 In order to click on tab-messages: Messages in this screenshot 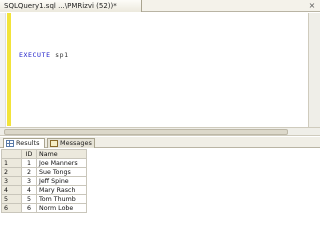, I will do `click(71, 143)`.